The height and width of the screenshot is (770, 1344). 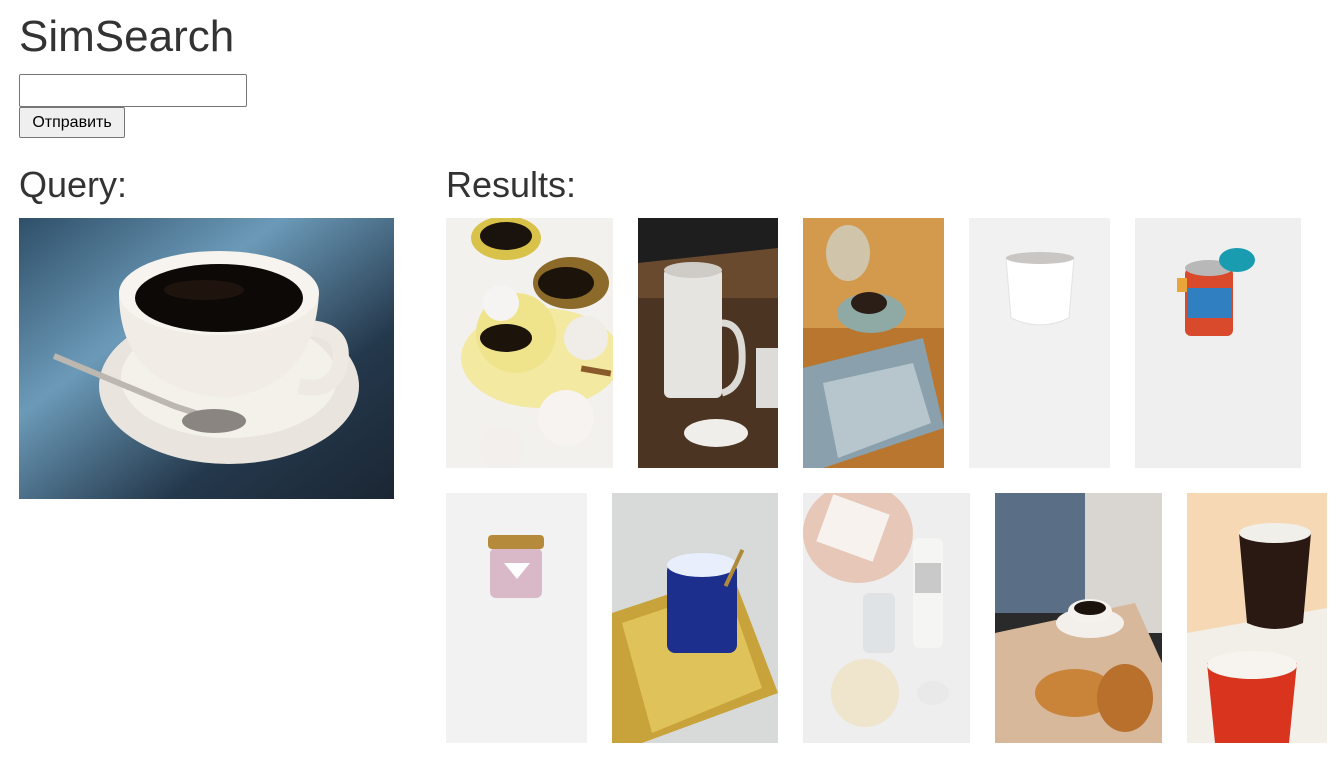 I want to click on search-input, so click(x=133, y=90).